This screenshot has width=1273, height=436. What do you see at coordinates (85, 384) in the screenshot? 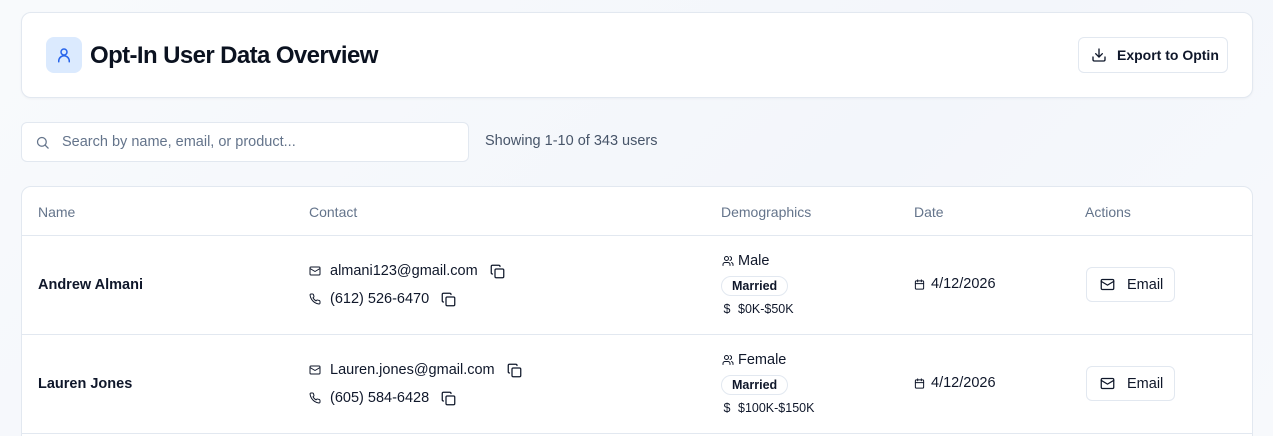
I see `user-name: Lauren Jones` at bounding box center [85, 384].